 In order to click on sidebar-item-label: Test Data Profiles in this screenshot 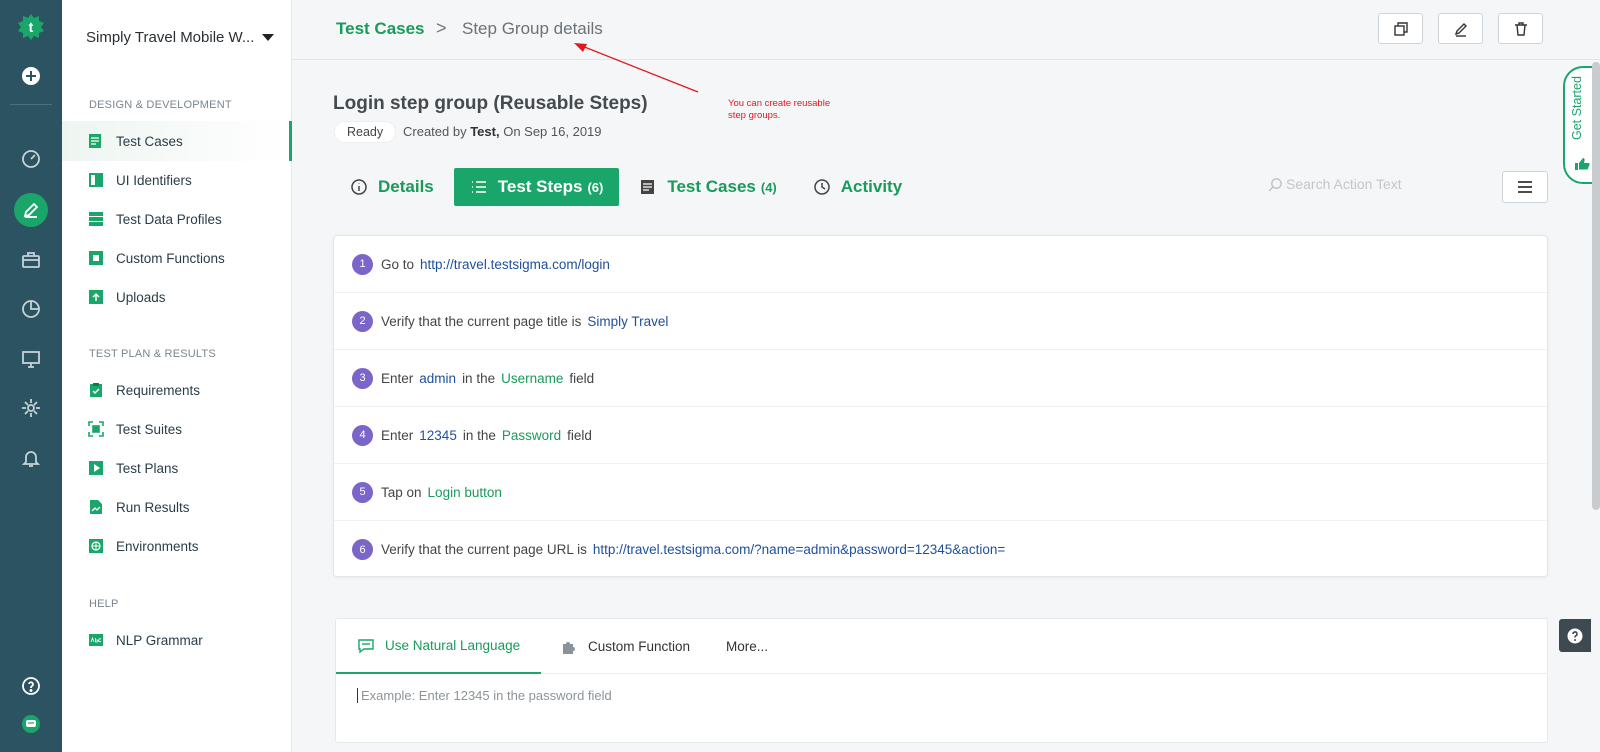, I will do `click(169, 219)`.